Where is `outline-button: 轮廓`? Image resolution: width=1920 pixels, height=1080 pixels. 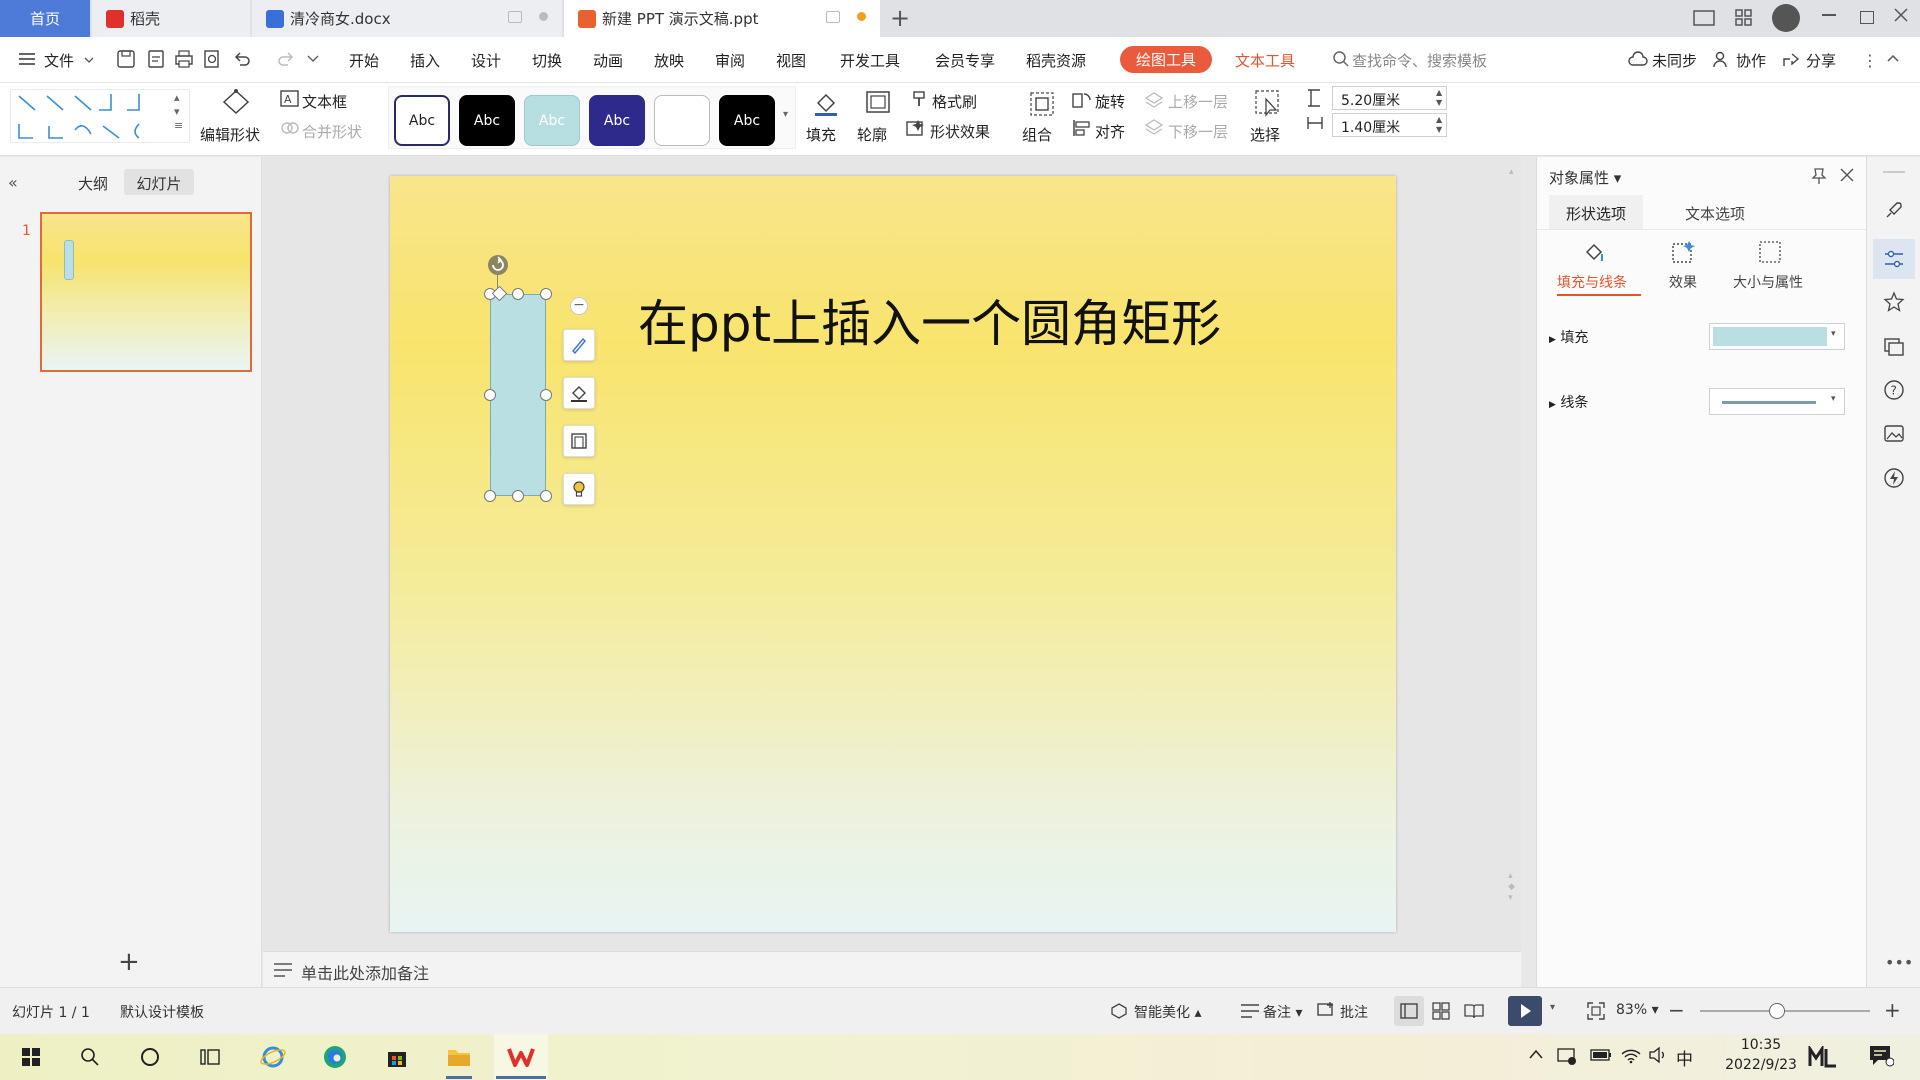 outline-button: 轮廓 is located at coordinates (872, 134).